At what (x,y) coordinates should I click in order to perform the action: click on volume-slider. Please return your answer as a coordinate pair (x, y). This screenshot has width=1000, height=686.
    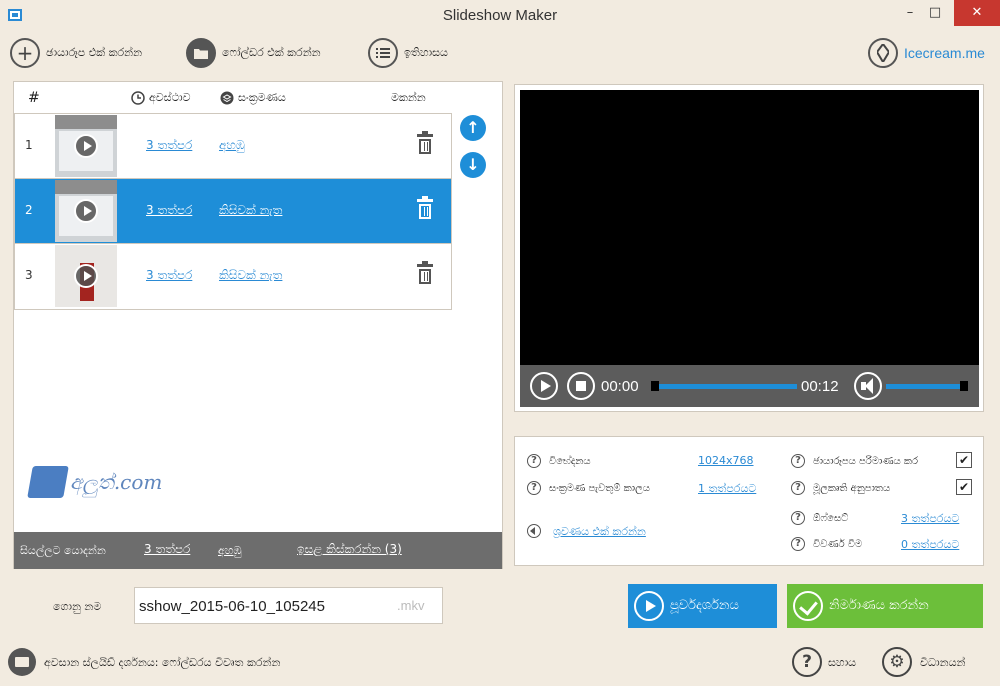
    Looking at the image, I should click on (923, 386).